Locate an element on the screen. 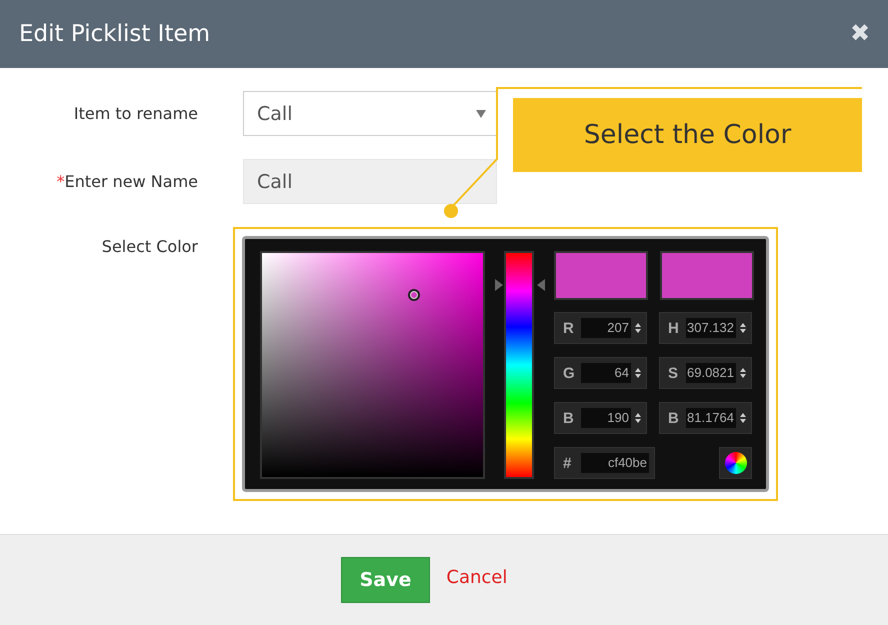 This screenshot has height=625, width=888. saturation-brightness-area is located at coordinates (372, 365).